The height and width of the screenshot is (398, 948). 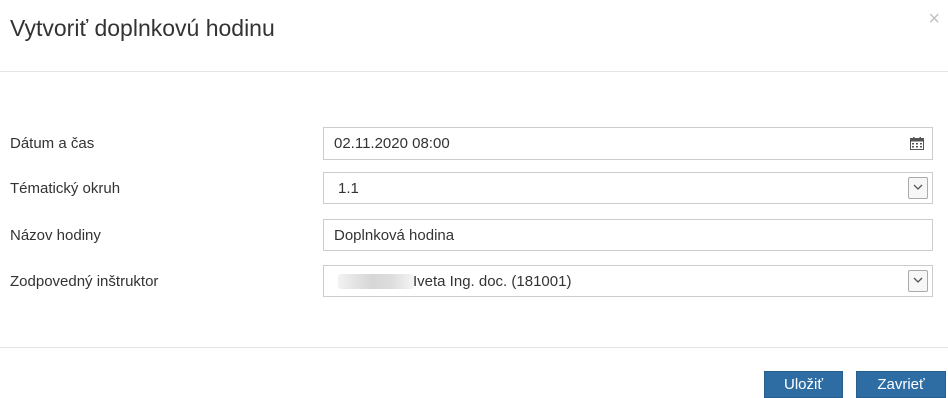 What do you see at coordinates (492, 281) in the screenshot?
I see `instructor-value: Iveta Ing. doc. (181001)` at bounding box center [492, 281].